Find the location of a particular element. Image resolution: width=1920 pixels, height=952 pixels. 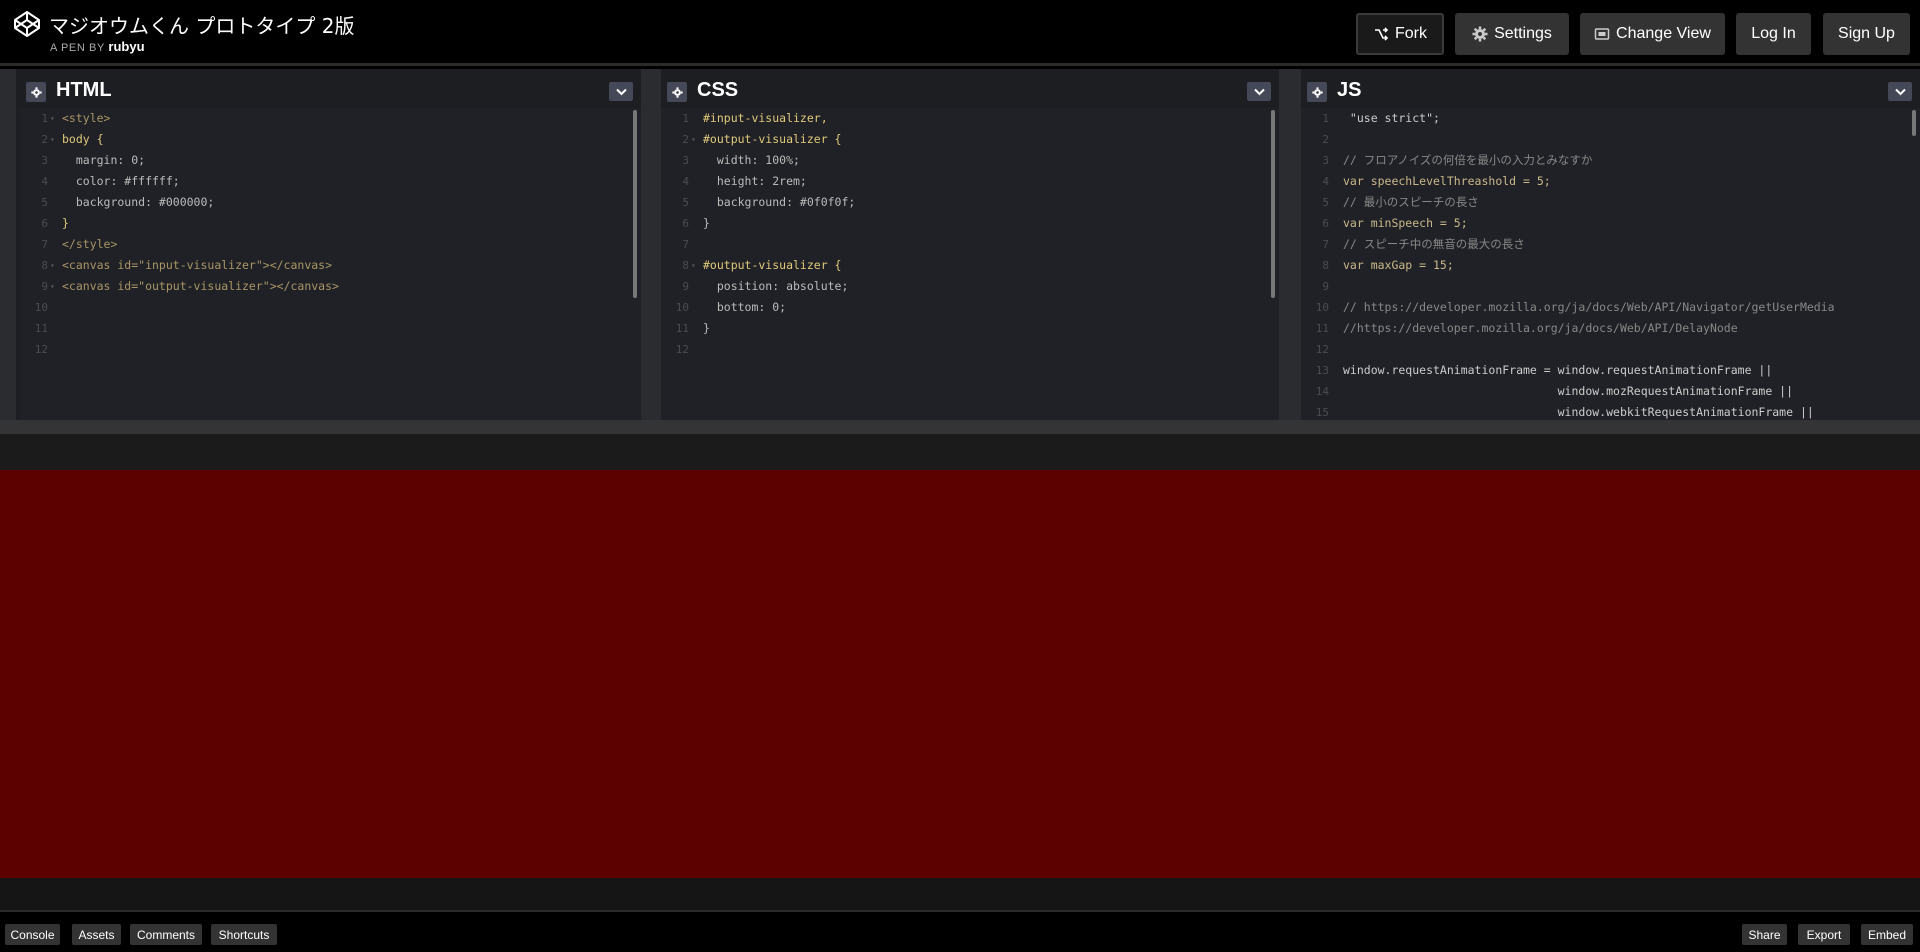

code-line: 3 margin: 0; is located at coordinates (330, 160).